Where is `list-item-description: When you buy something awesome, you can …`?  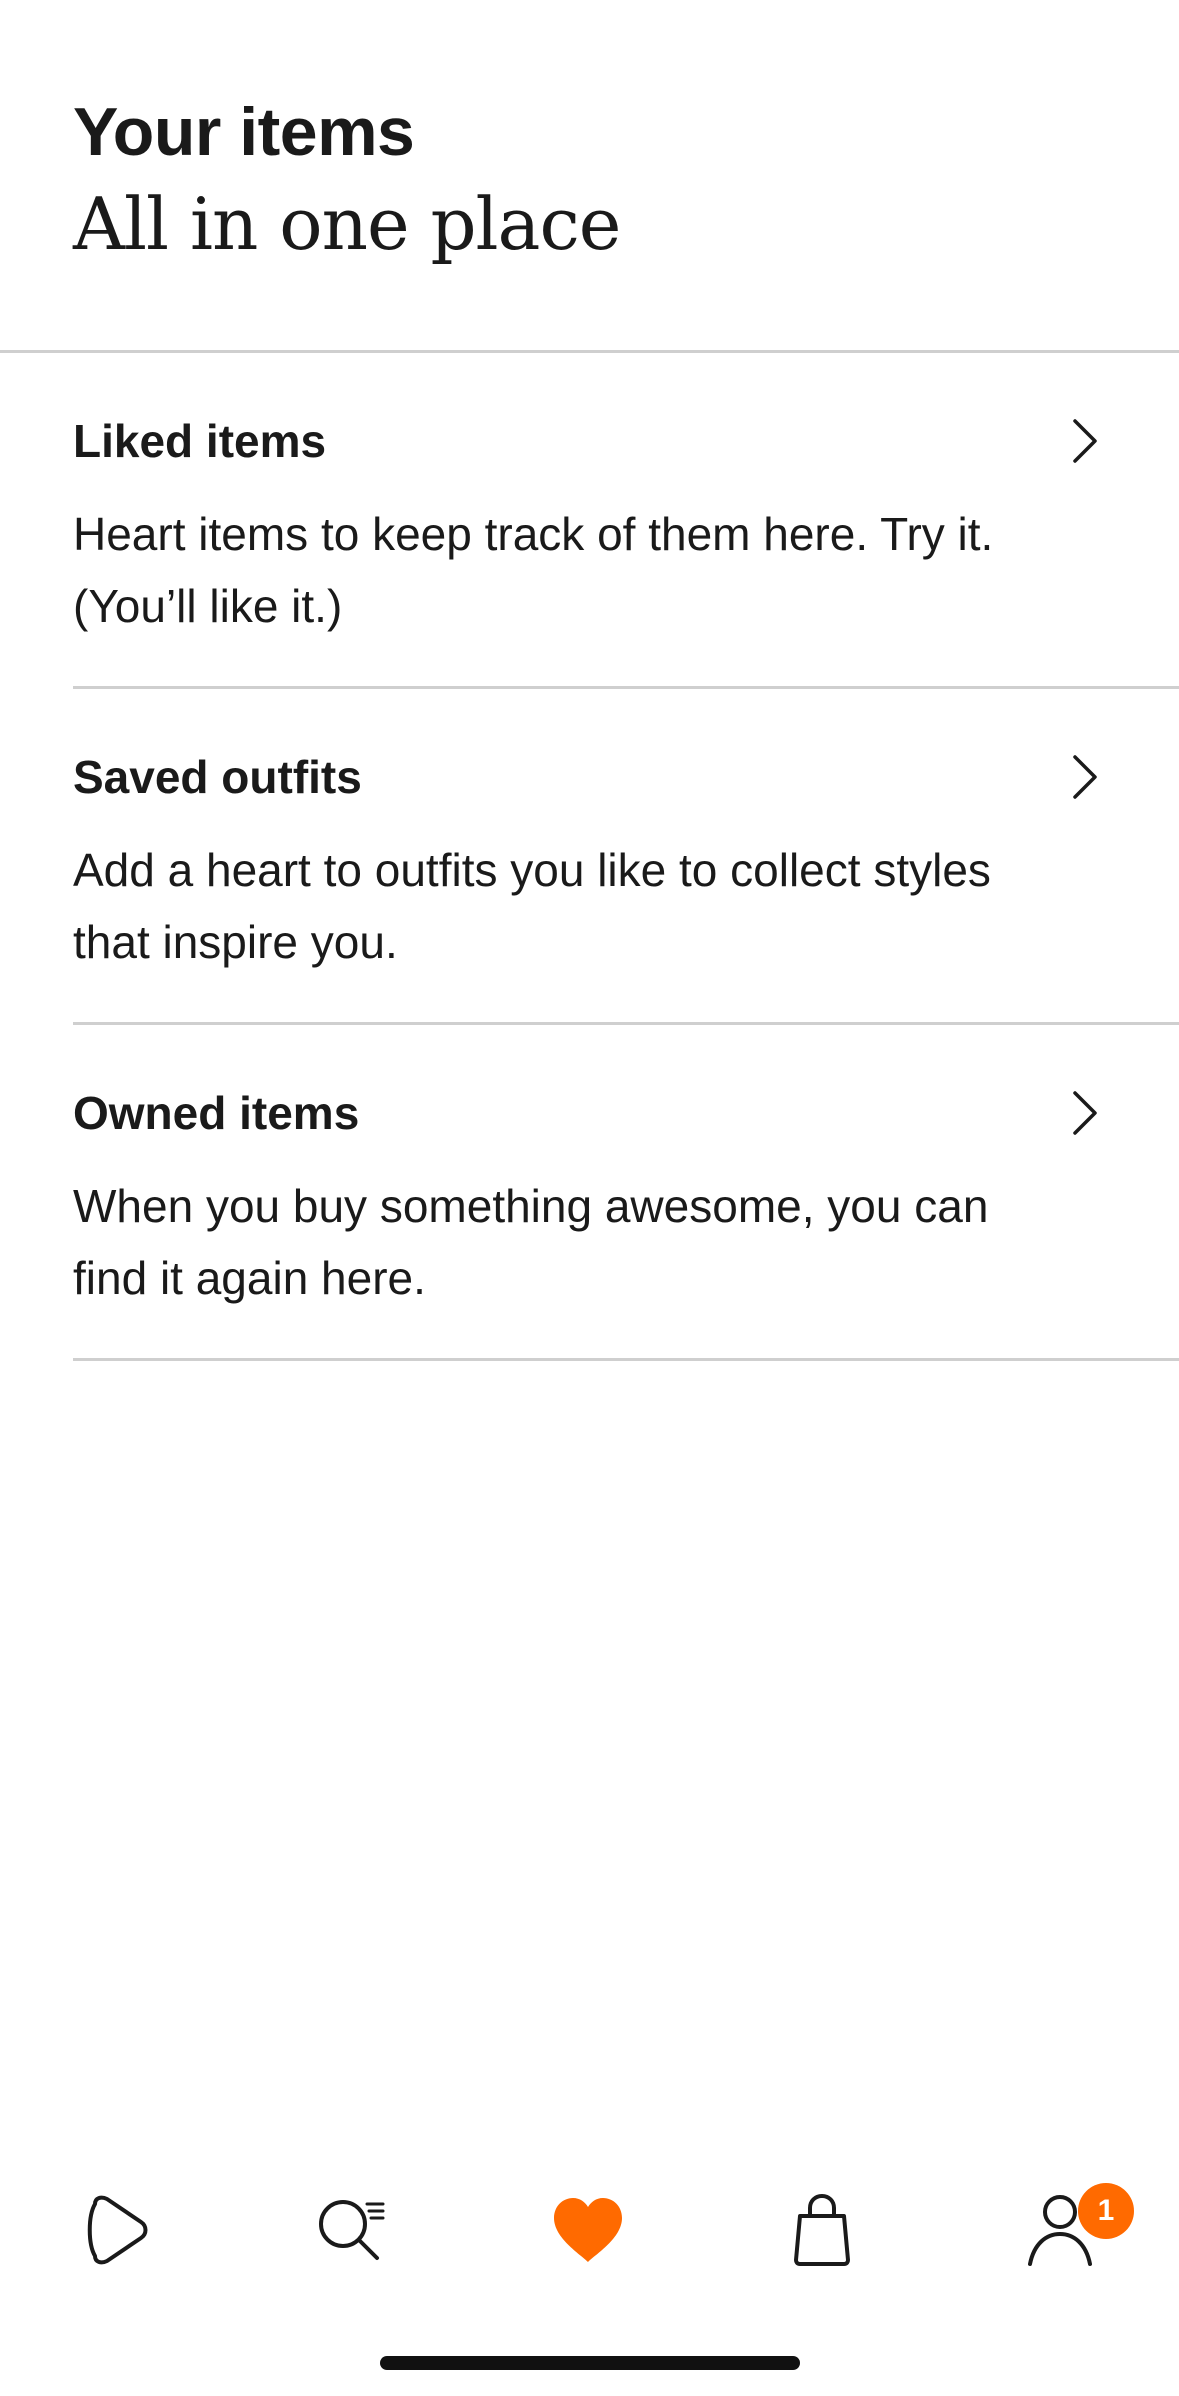
list-item-description: When you buy something awesome, you can … is located at coordinates (531, 1242).